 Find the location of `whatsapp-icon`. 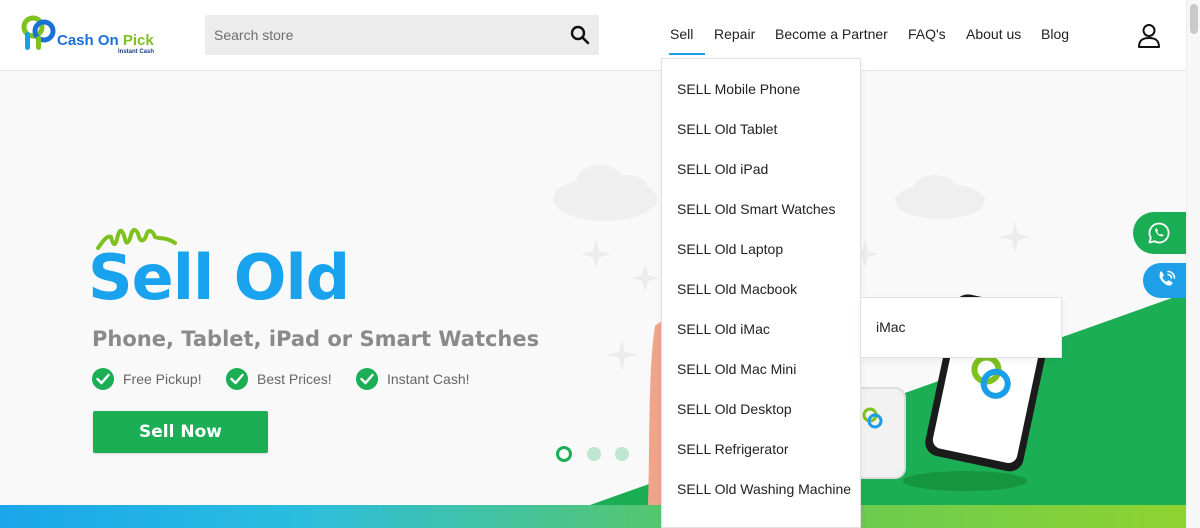

whatsapp-icon is located at coordinates (1159, 233).